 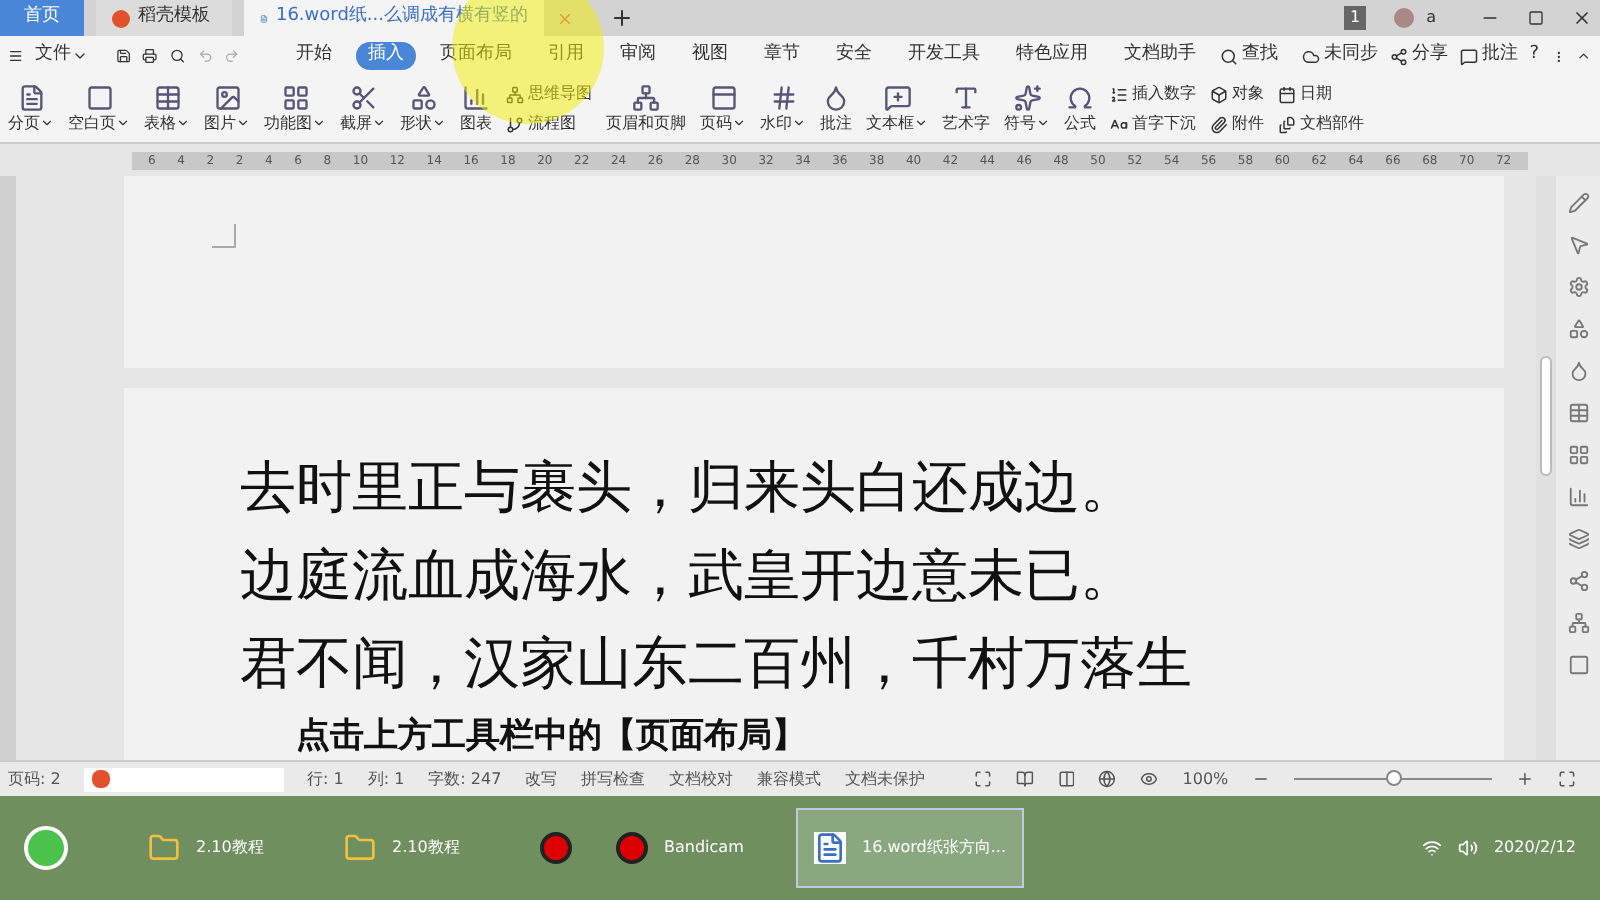 What do you see at coordinates (1066, 779) in the screenshot?
I see `page-view-icon` at bounding box center [1066, 779].